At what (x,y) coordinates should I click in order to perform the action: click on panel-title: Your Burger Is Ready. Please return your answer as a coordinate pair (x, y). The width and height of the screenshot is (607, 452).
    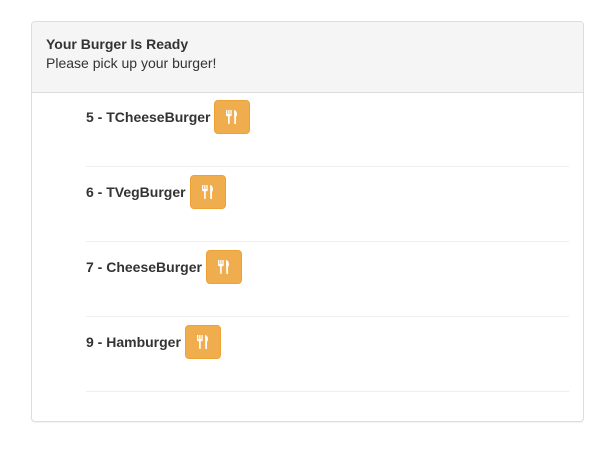
    Looking at the image, I should click on (117, 44).